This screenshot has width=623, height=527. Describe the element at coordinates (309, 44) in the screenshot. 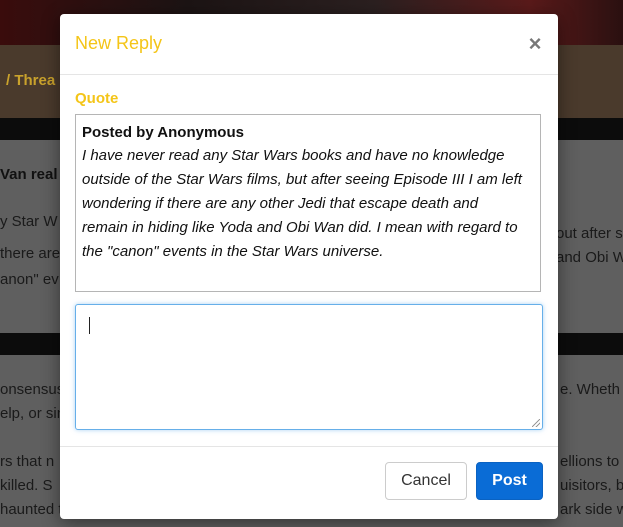

I see `dialog-header: New Reply ×` at that location.